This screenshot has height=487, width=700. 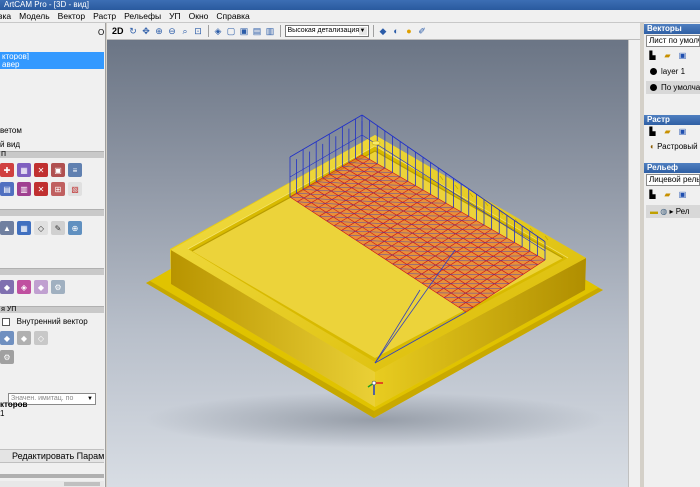 I want to click on sim-settings-icon: ⚙, so click(x=7, y=357).